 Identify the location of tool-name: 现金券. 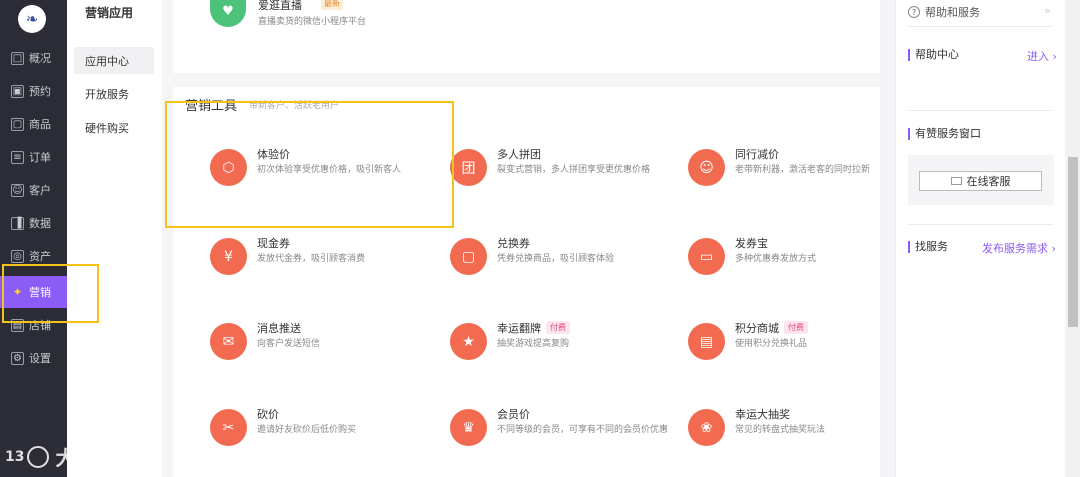
(273, 243).